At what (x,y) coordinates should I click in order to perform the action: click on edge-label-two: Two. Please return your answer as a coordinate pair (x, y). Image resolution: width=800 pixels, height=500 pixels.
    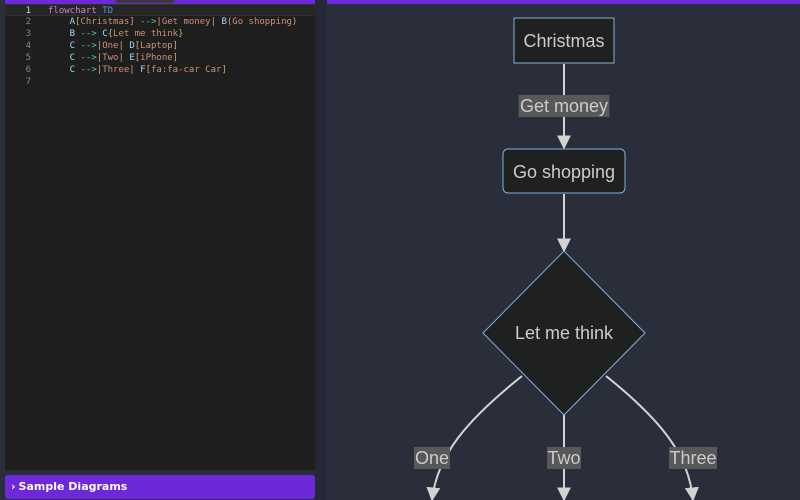
    Looking at the image, I should click on (563, 458).